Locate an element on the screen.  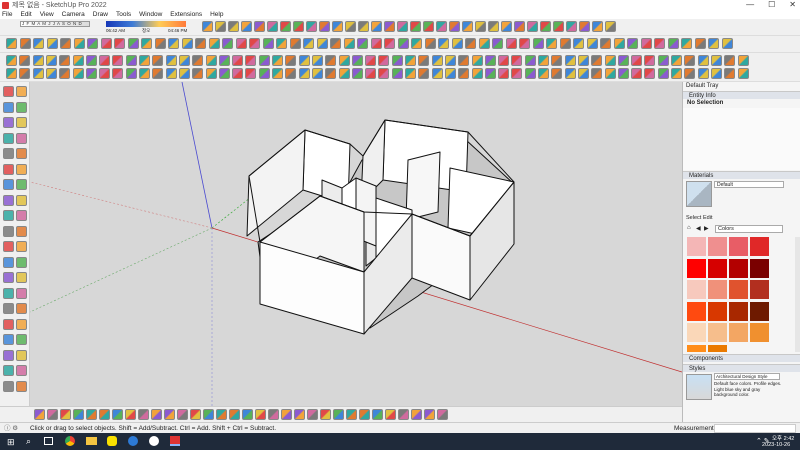
menu-draw: Draw is located at coordinates (100, 14).